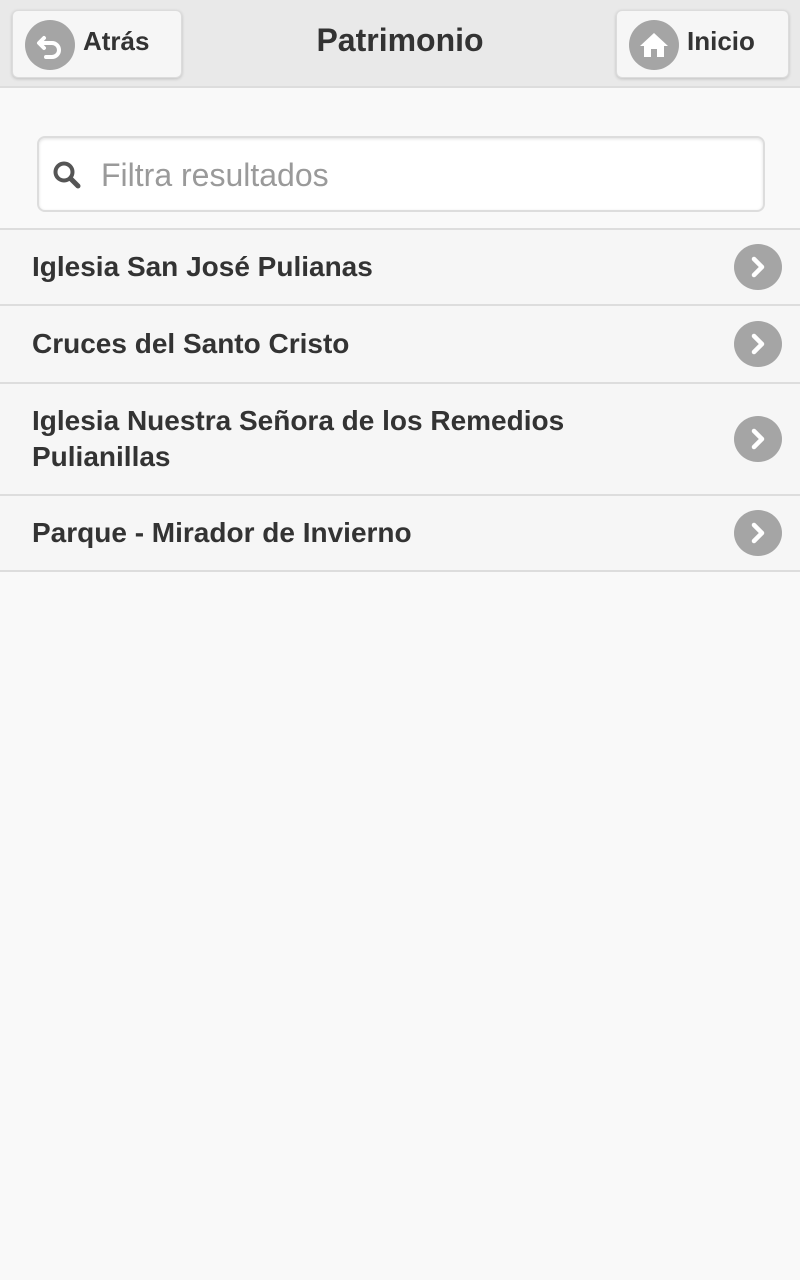 This screenshot has width=800, height=1280. Describe the element at coordinates (191, 343) in the screenshot. I see `list-item-label: Cruces del Santo Cristo` at that location.